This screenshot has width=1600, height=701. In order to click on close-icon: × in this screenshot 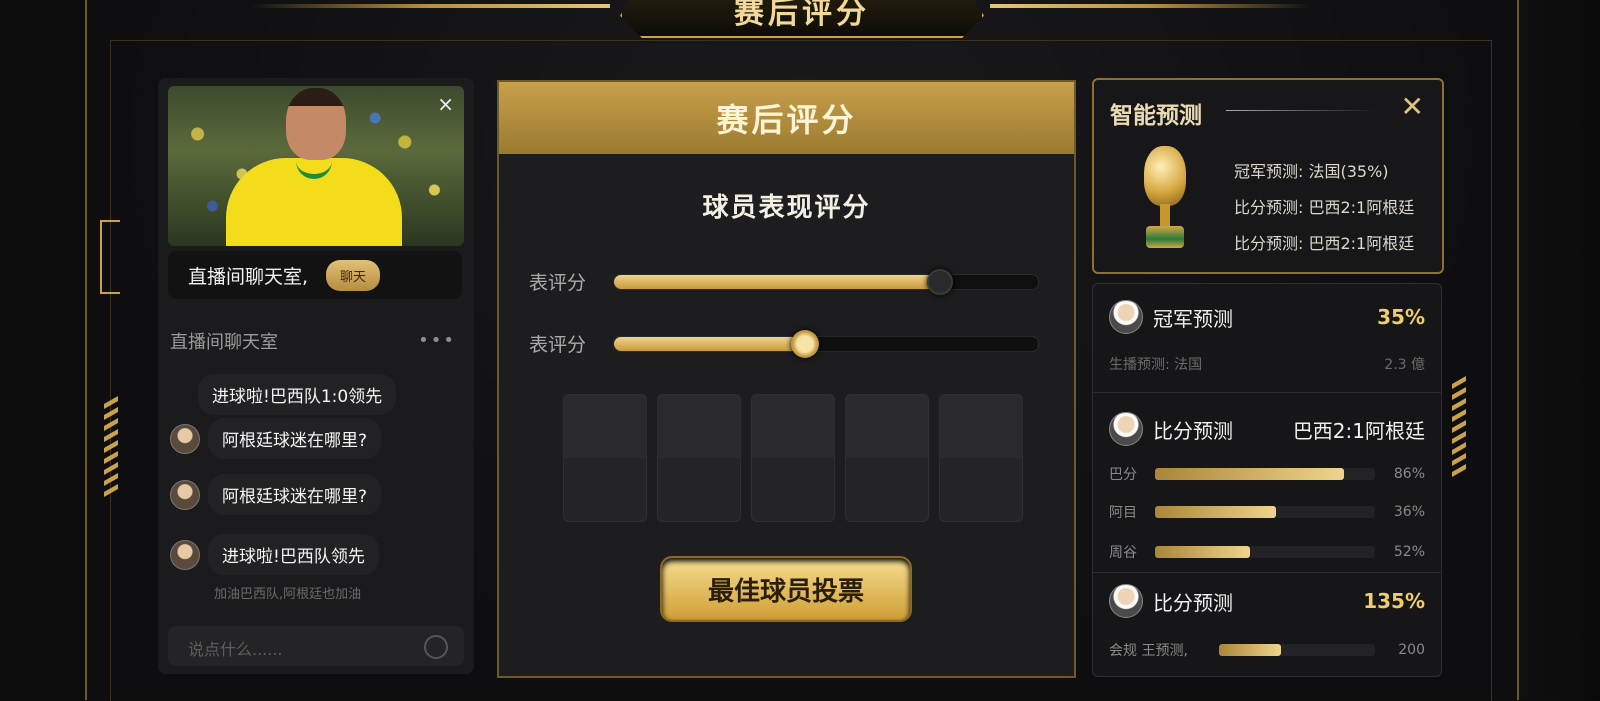, I will do `click(445, 104)`.